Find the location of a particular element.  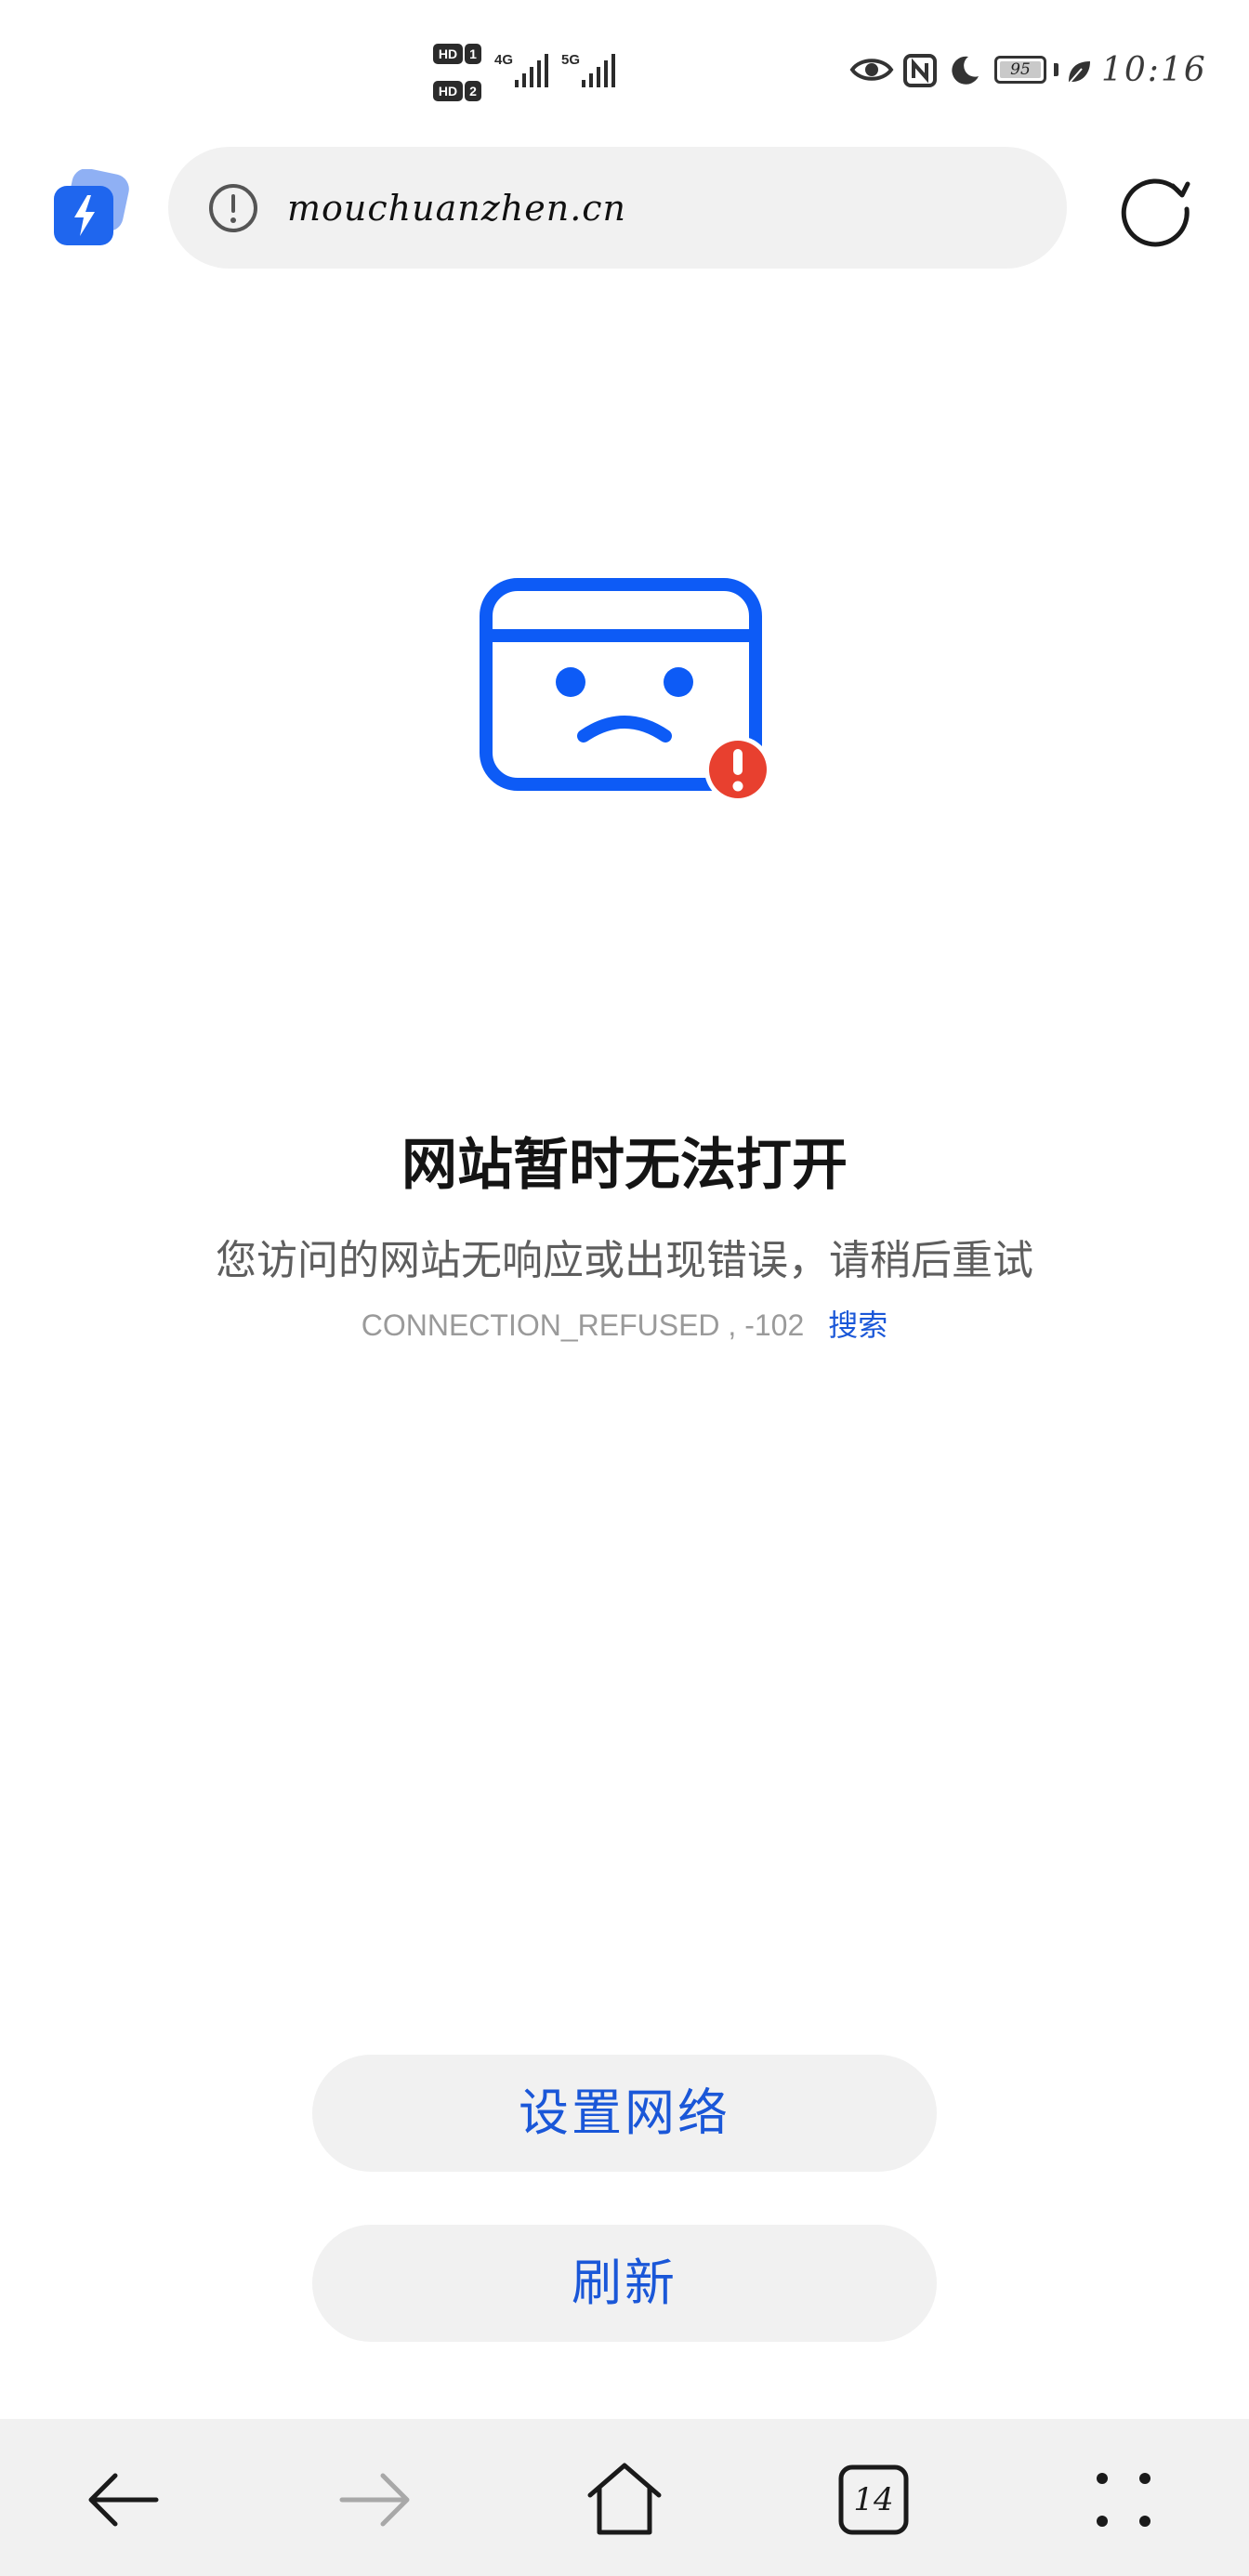

error-code-line: CONNECTION_REFUSED , -102 搜索 is located at coordinates (624, 1325).